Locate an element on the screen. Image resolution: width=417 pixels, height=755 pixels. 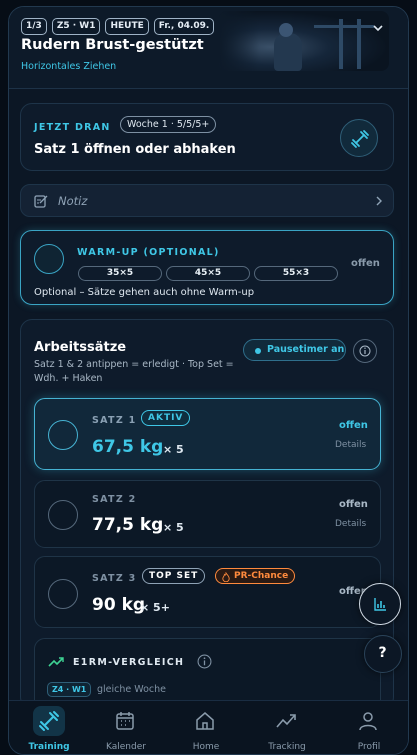
nav-home-label: Home is located at coordinates (206, 747).